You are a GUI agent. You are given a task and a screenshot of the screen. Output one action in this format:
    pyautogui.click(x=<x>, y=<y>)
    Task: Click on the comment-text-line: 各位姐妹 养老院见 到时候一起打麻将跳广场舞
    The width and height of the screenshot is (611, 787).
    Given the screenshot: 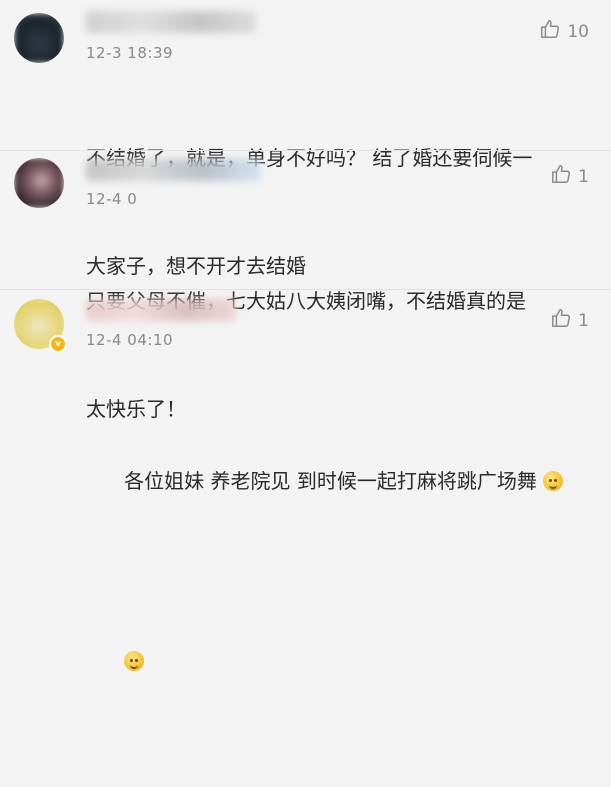 What is the action you would take?
    pyautogui.click(x=336, y=481)
    